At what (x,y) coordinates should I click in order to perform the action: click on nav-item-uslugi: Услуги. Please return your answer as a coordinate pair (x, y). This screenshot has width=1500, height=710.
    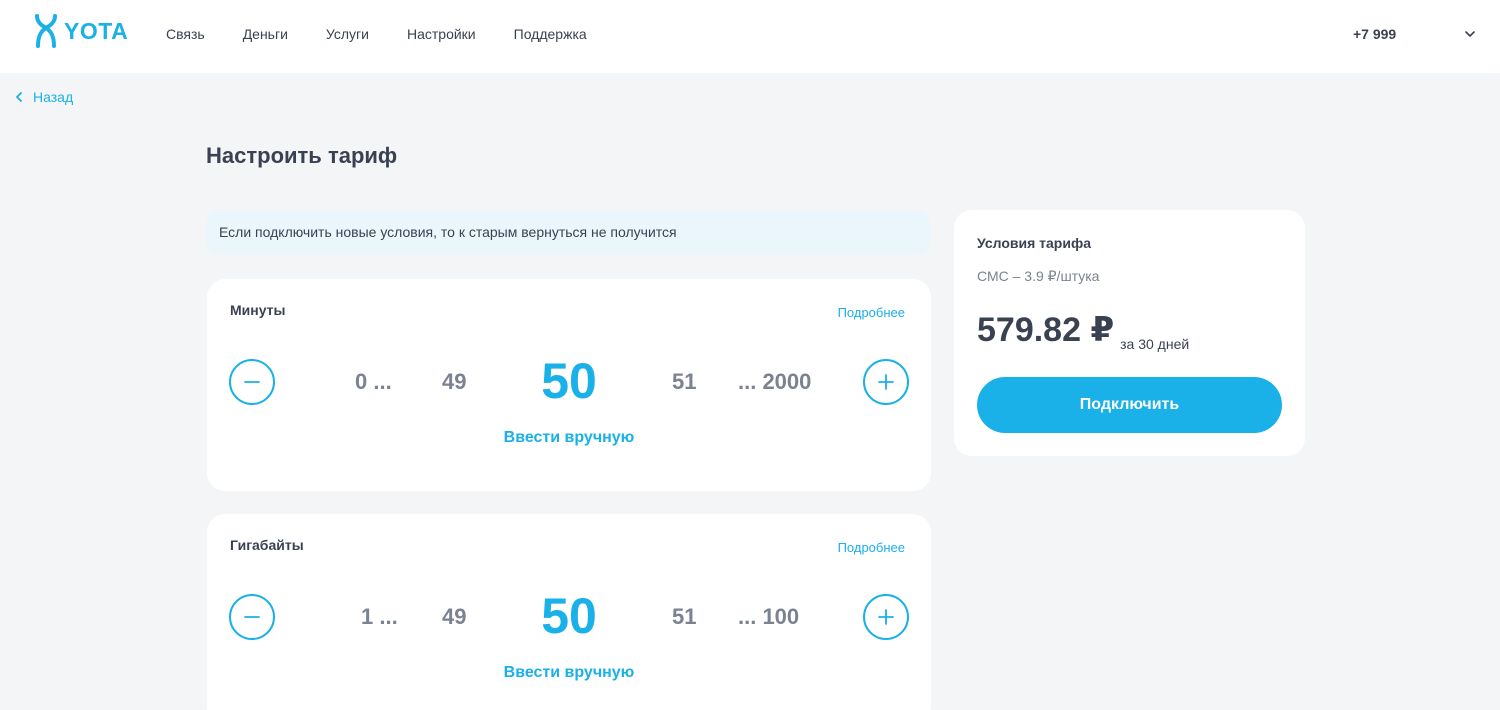
    Looking at the image, I should click on (347, 34).